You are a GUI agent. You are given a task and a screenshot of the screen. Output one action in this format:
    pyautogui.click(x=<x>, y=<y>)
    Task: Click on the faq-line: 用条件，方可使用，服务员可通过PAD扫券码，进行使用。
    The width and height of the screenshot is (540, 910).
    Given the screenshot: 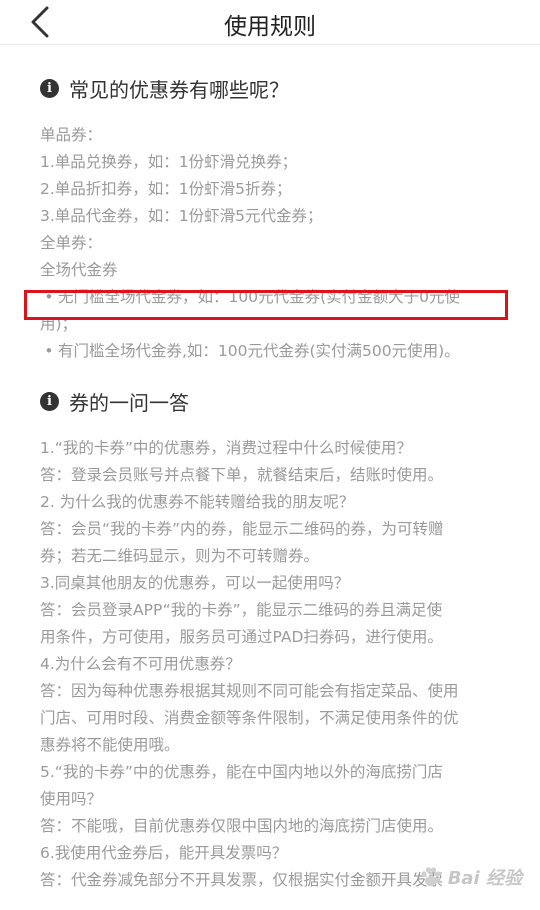 What is the action you would take?
    pyautogui.click(x=241, y=637)
    